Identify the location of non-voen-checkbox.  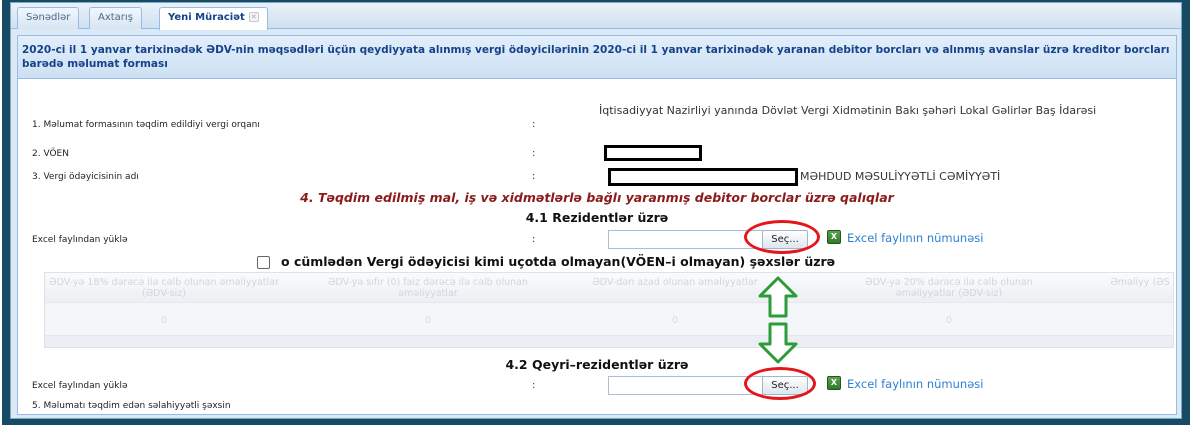
(263, 262).